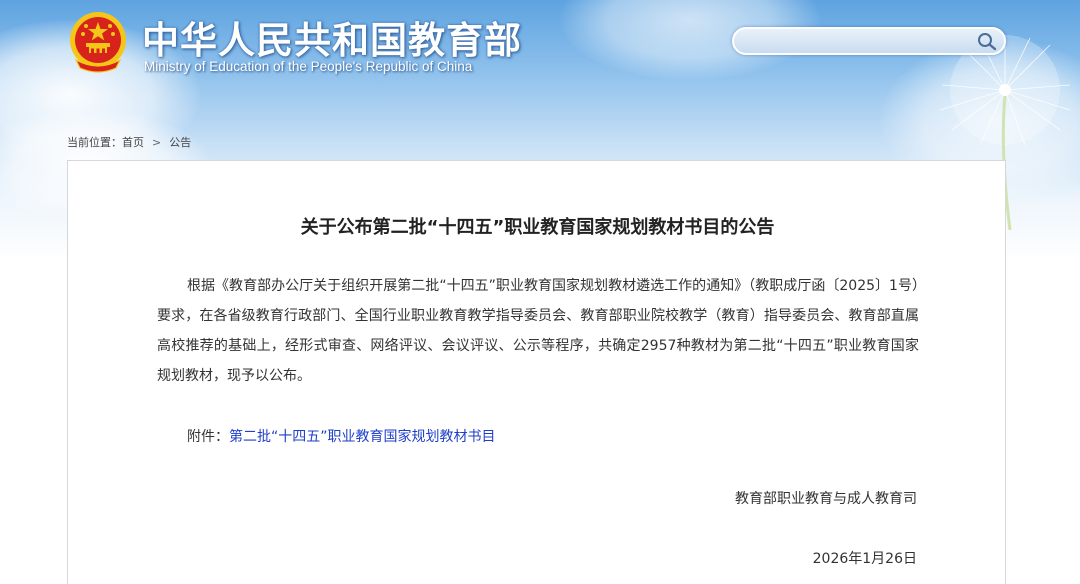  Describe the element at coordinates (864, 559) in the screenshot. I see `publish-date: 2026年1月26日` at that location.